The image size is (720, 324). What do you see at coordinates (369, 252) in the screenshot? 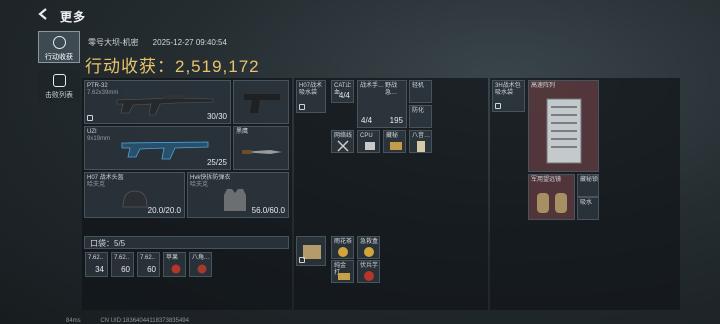
I see `medkit-icon` at bounding box center [369, 252].